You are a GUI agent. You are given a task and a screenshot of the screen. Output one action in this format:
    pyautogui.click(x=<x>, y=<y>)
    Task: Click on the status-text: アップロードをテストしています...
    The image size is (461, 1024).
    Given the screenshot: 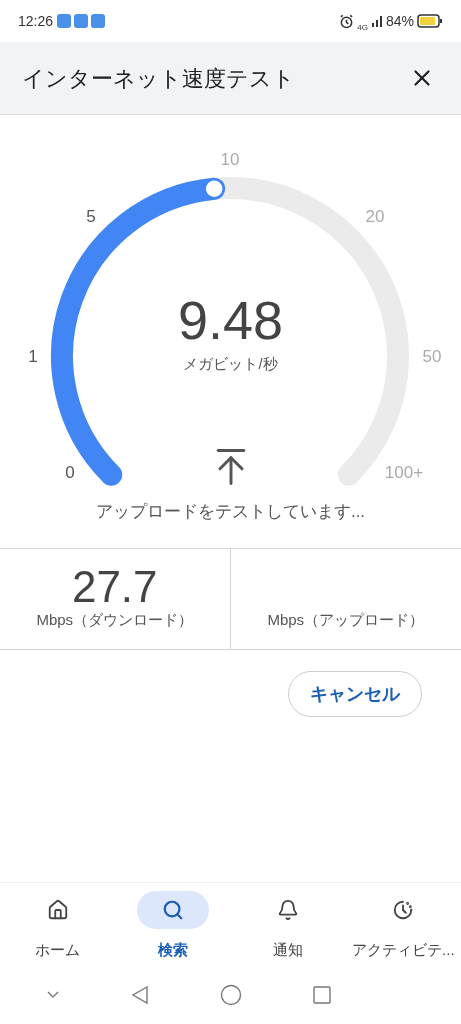 What is the action you would take?
    pyautogui.click(x=230, y=512)
    